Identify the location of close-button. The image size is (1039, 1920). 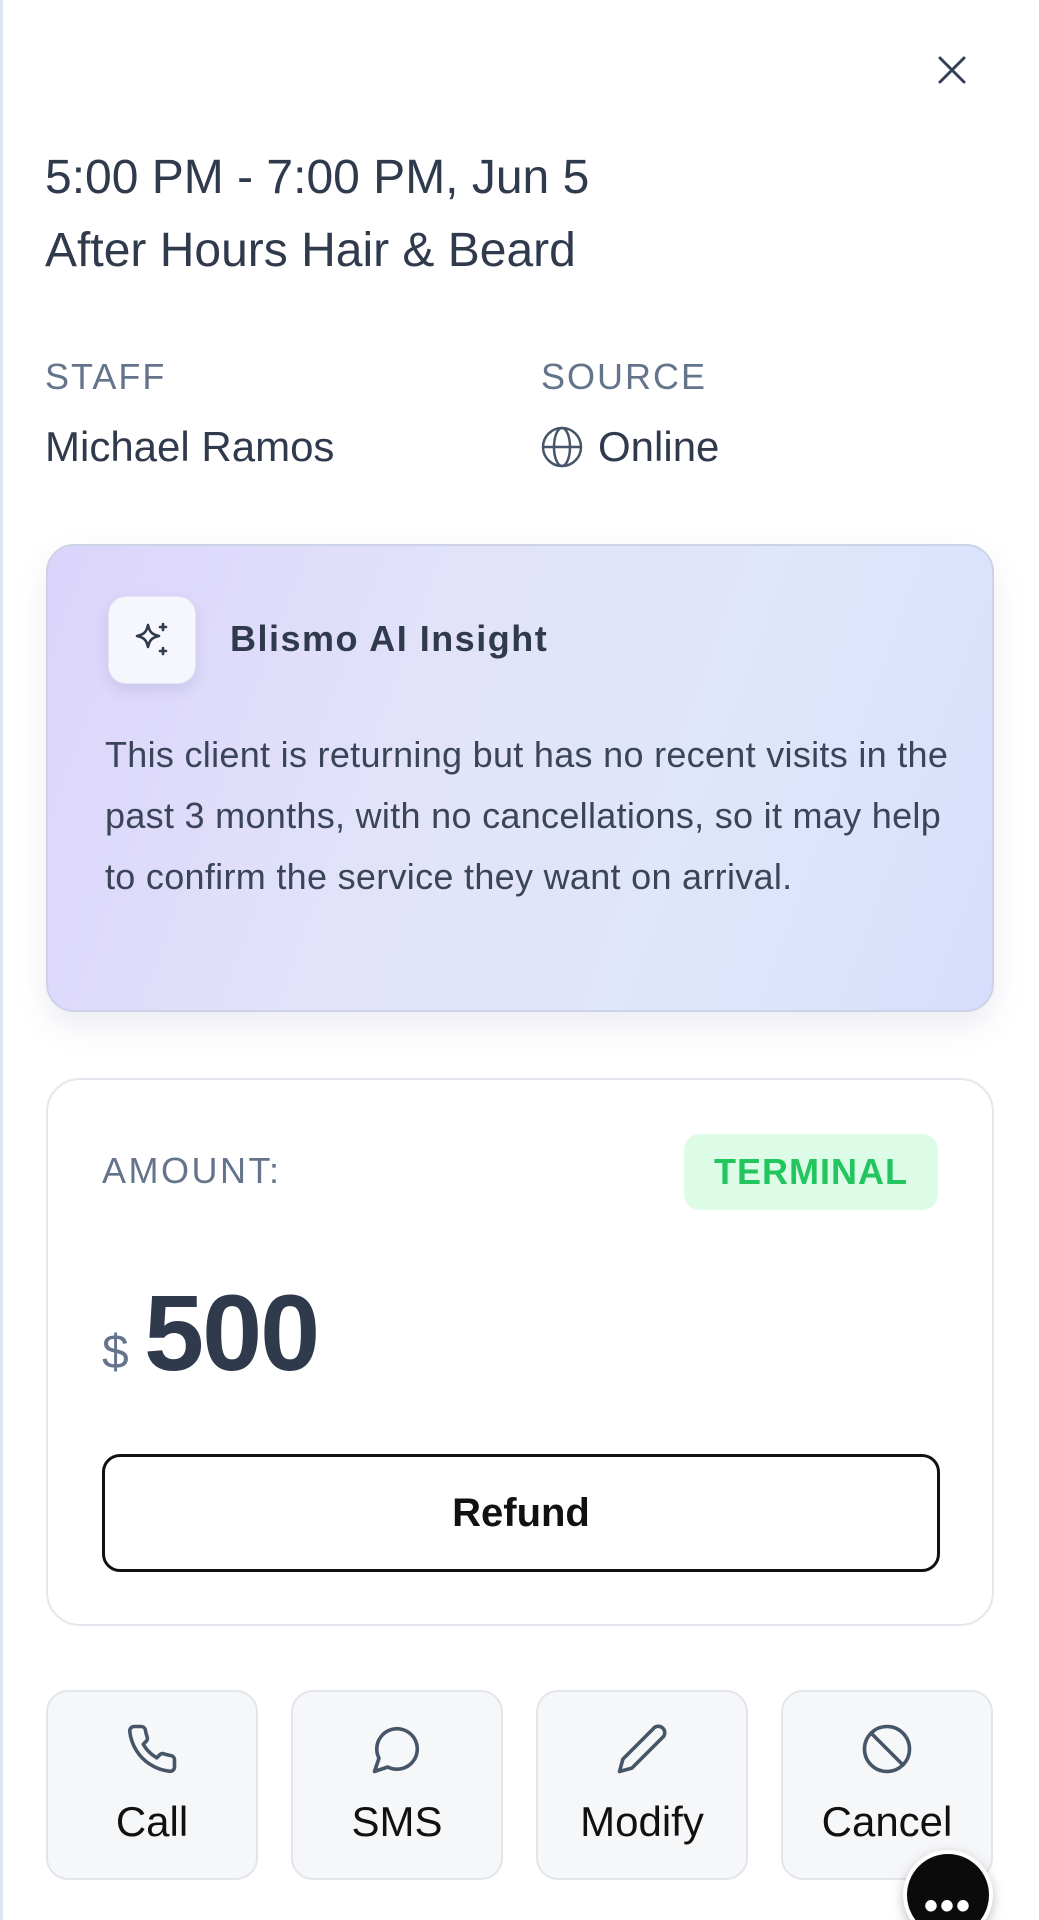
(952, 70).